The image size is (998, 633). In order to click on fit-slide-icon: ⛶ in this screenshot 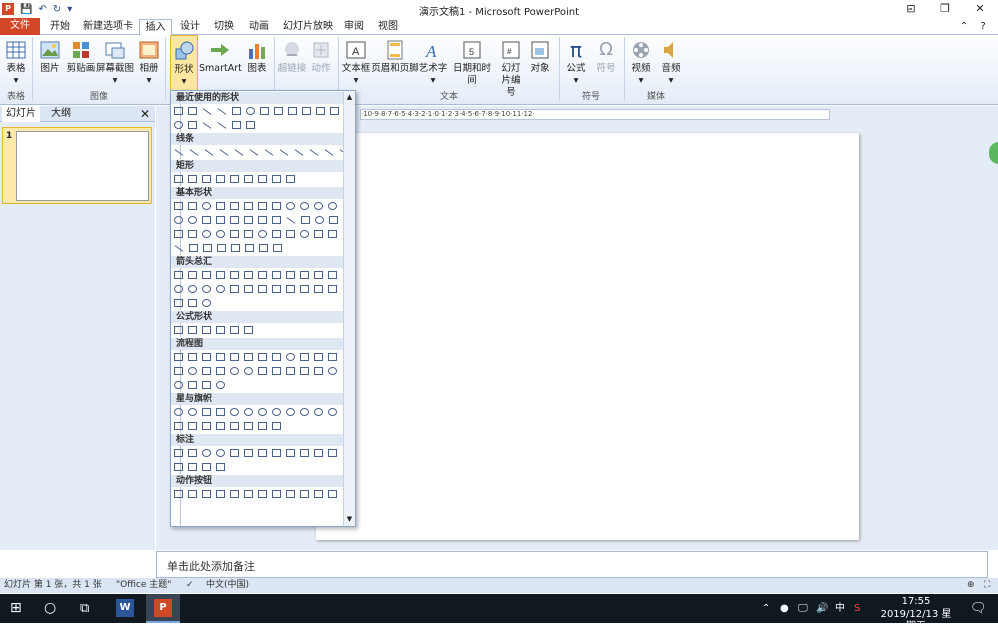, I will do `click(987, 585)`.